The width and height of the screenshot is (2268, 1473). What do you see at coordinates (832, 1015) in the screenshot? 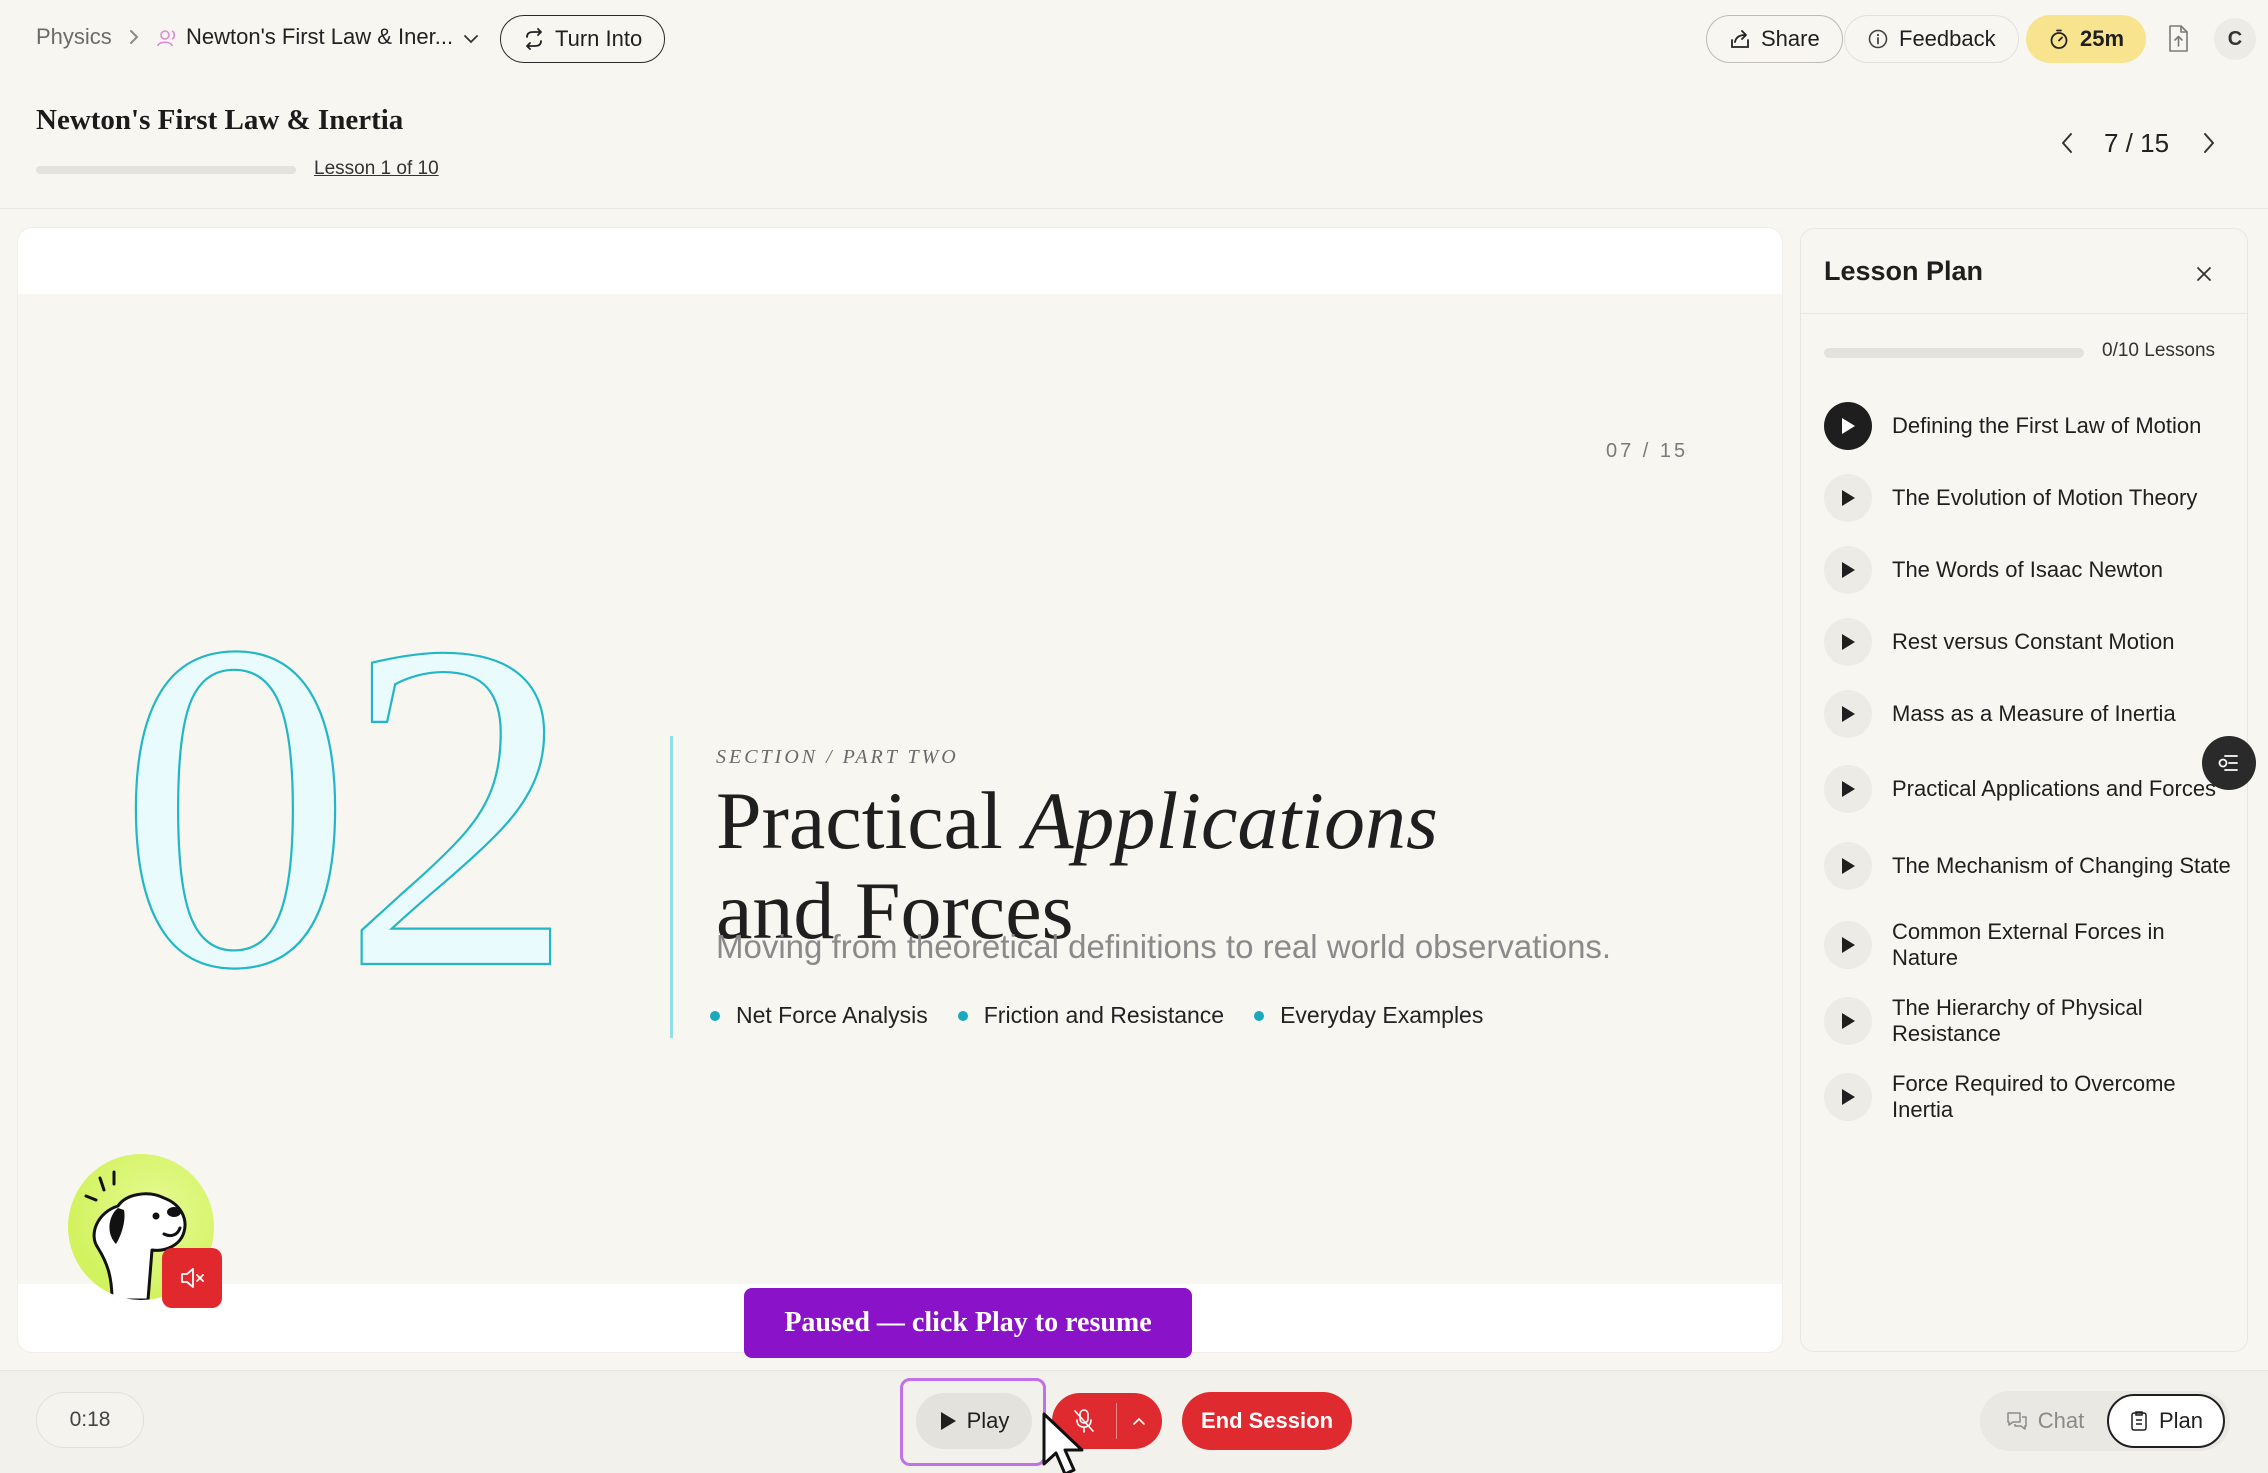
I see `topic-tag-label: Net Force Analysis` at bounding box center [832, 1015].